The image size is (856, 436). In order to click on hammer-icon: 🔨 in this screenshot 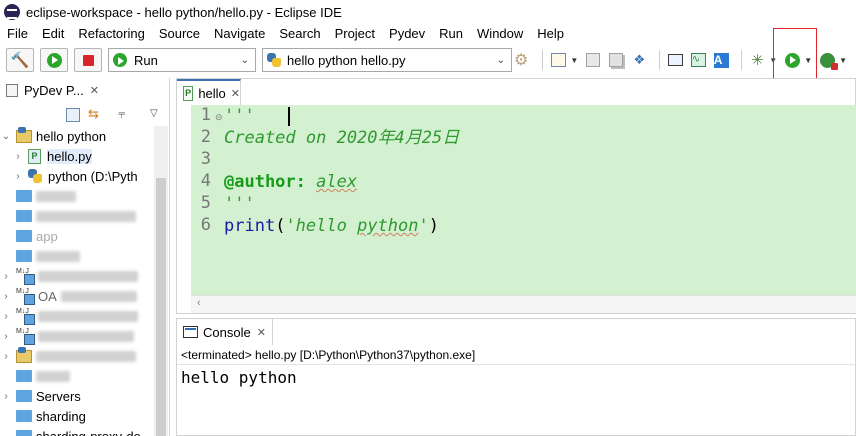, I will do `click(20, 60)`.